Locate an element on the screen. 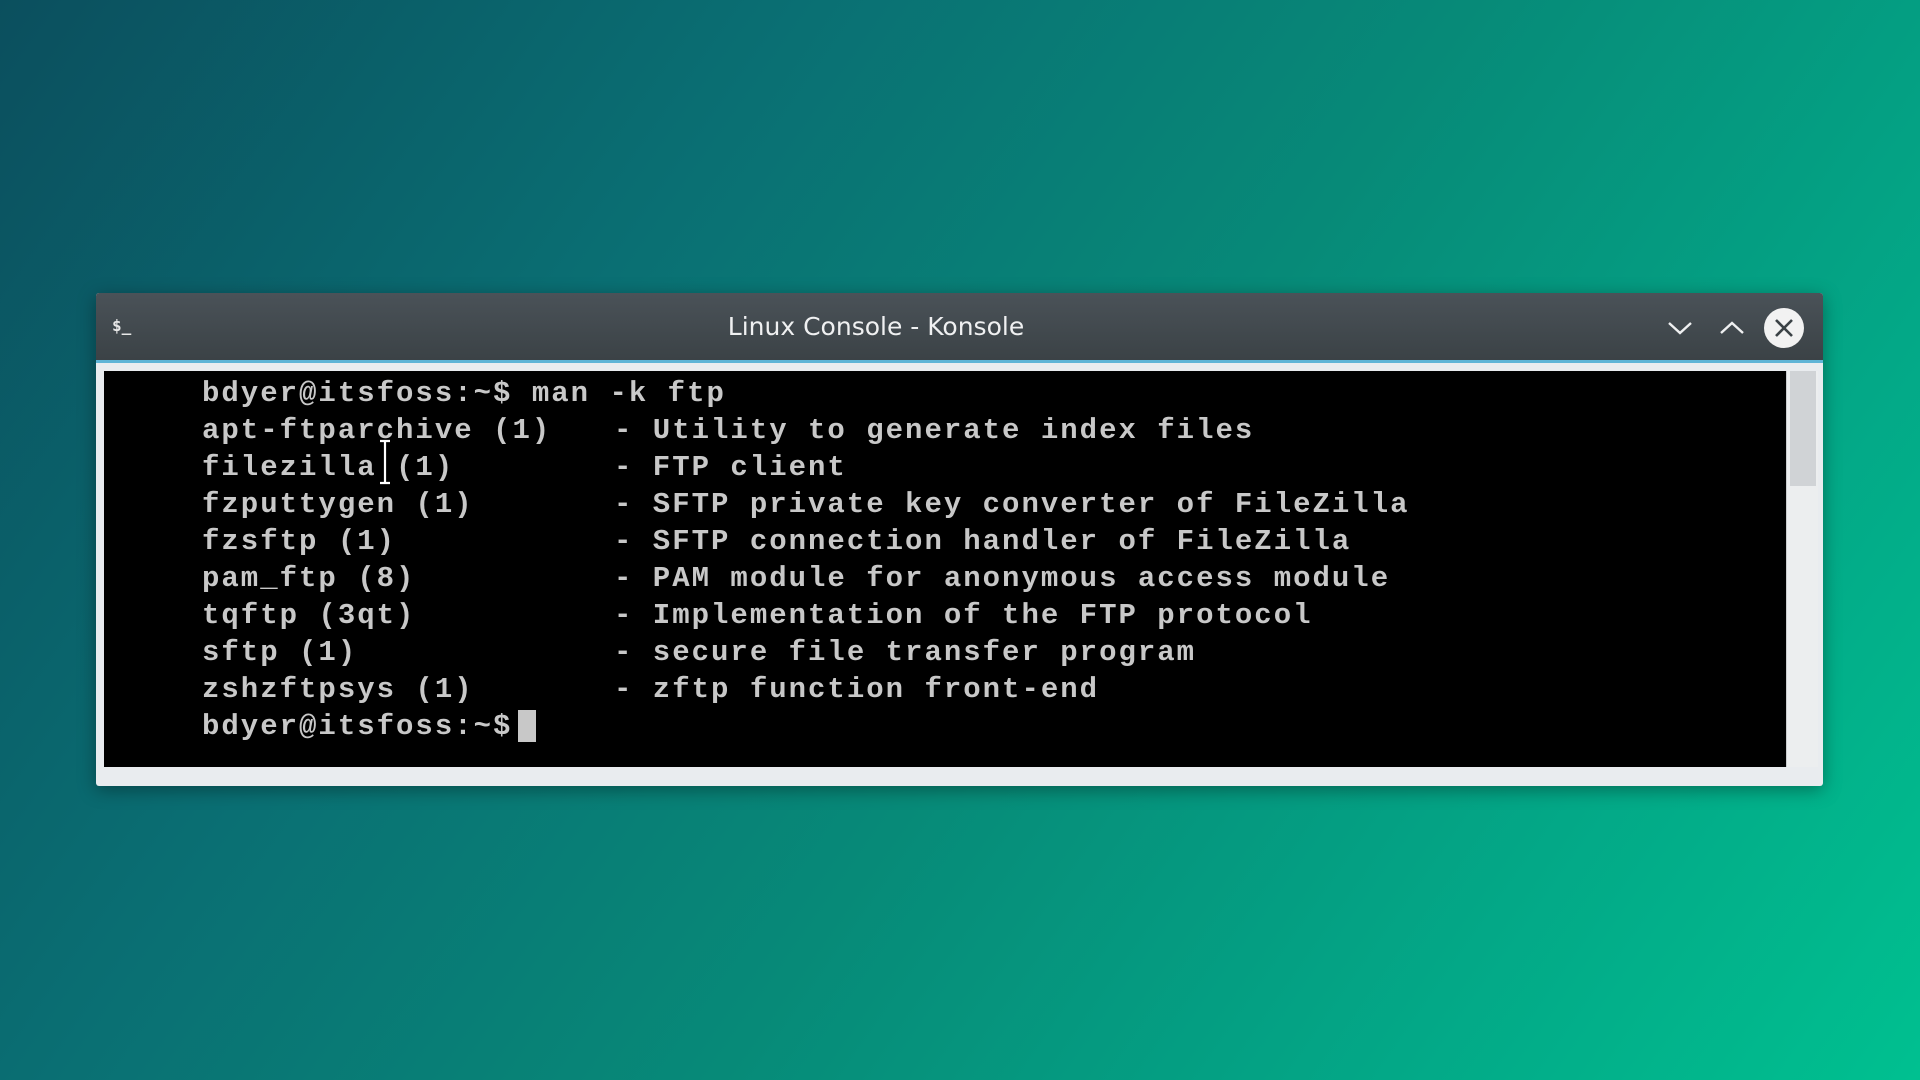 The width and height of the screenshot is (1920, 1080). result-line: sftp (1) - secure file transfer program is located at coordinates (994, 652).